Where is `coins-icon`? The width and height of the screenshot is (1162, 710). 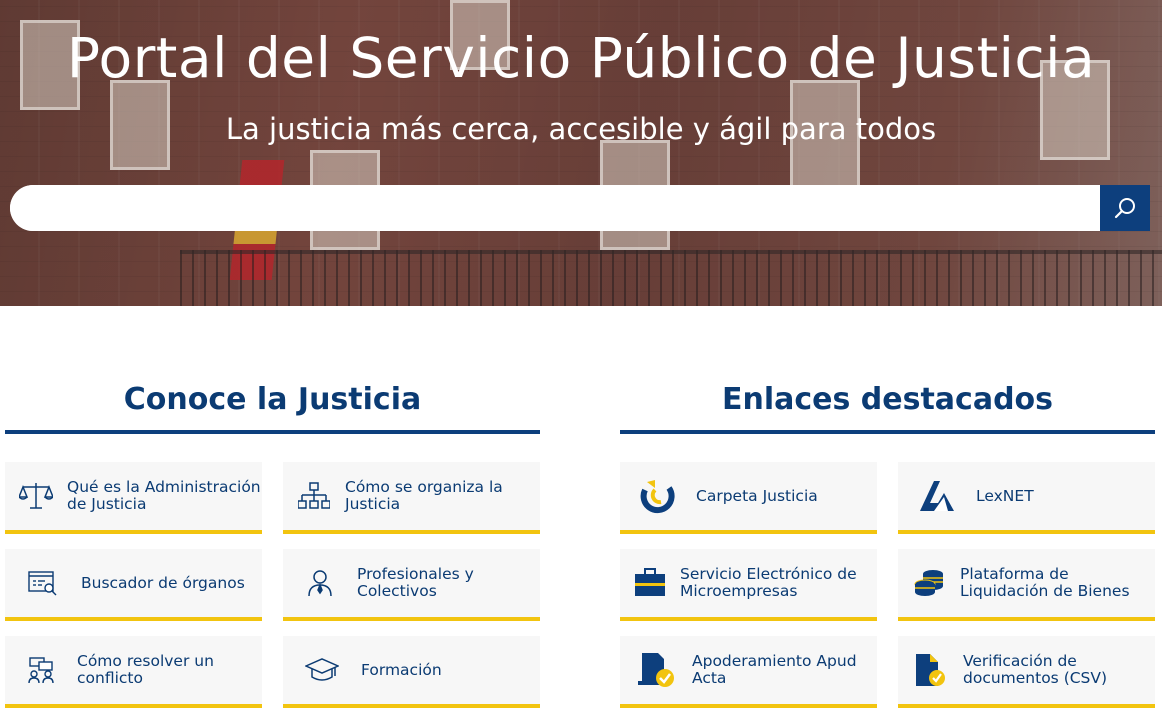 coins-icon is located at coordinates (929, 583).